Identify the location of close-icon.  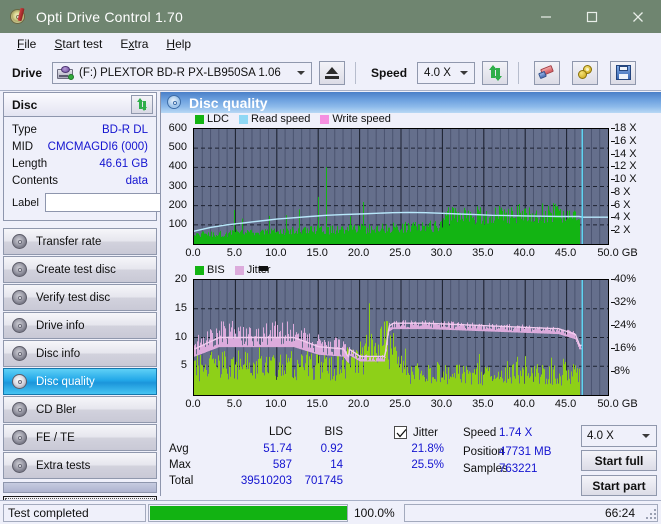
(638, 16).